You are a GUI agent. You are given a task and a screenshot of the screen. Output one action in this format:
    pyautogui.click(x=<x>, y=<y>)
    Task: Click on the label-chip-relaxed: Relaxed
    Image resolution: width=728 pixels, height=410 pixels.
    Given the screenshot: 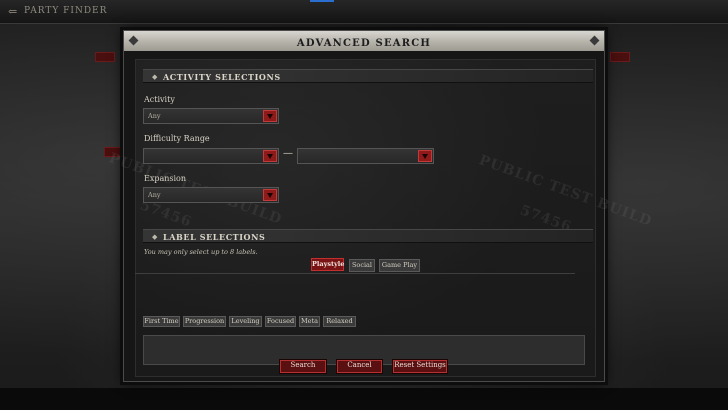 What is the action you would take?
    pyautogui.click(x=339, y=321)
    